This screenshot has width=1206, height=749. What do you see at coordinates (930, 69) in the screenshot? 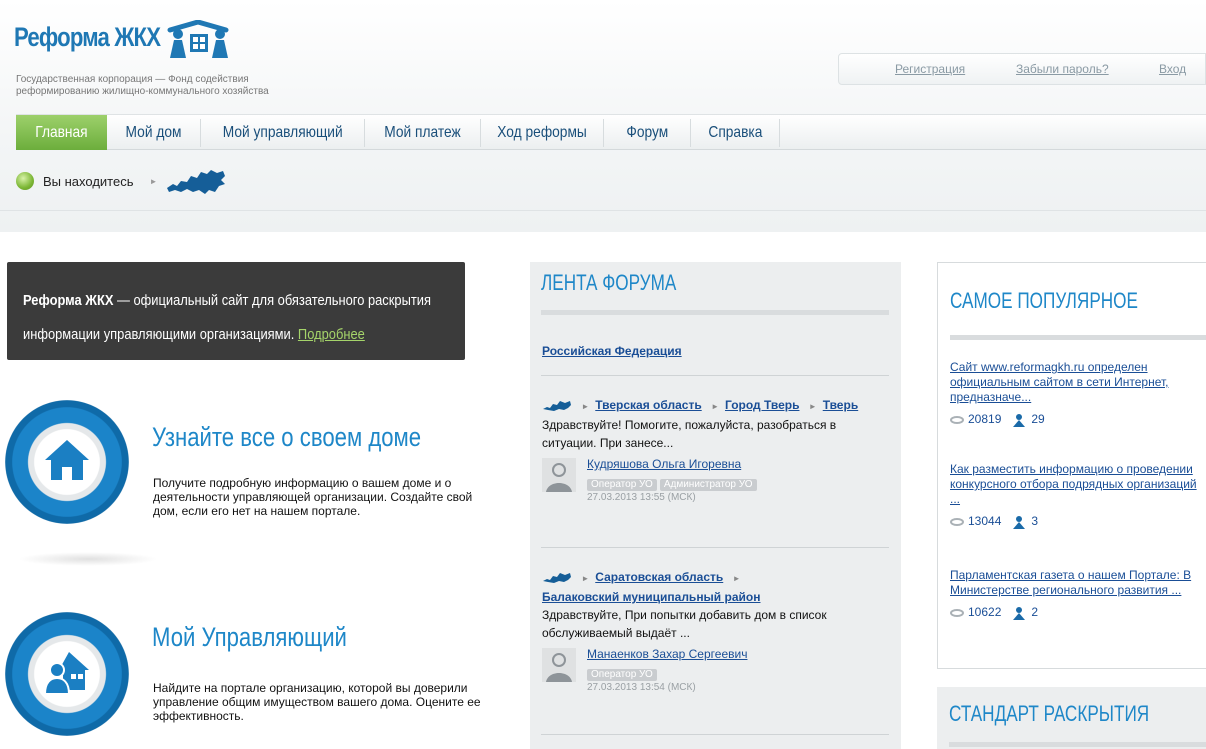
I see `register-link: Регистрация` at bounding box center [930, 69].